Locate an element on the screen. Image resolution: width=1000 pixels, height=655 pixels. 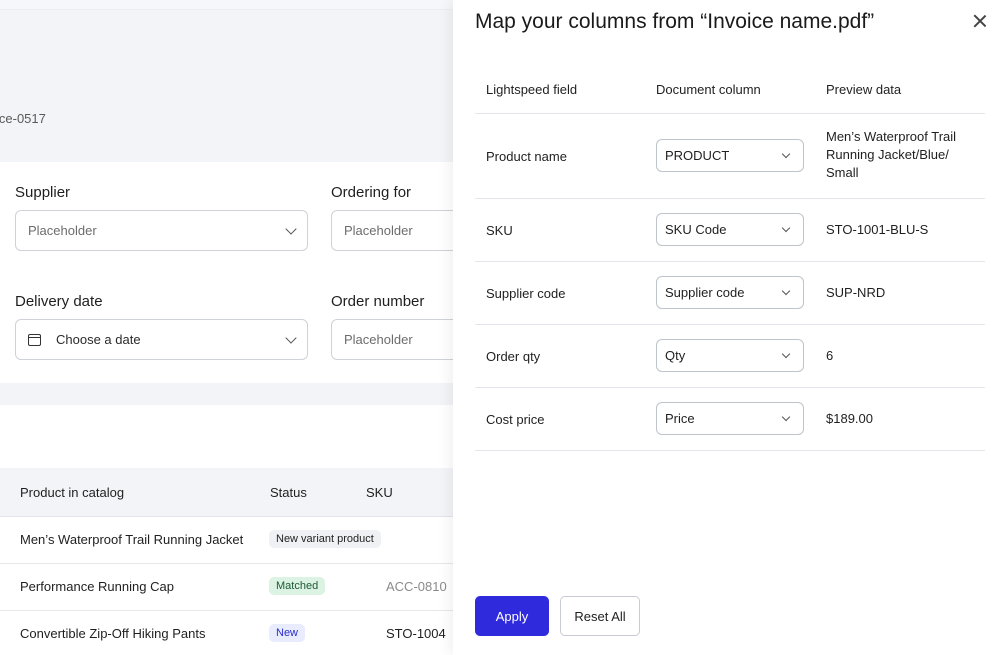
column-header: Product in catalog is located at coordinates (72, 492).